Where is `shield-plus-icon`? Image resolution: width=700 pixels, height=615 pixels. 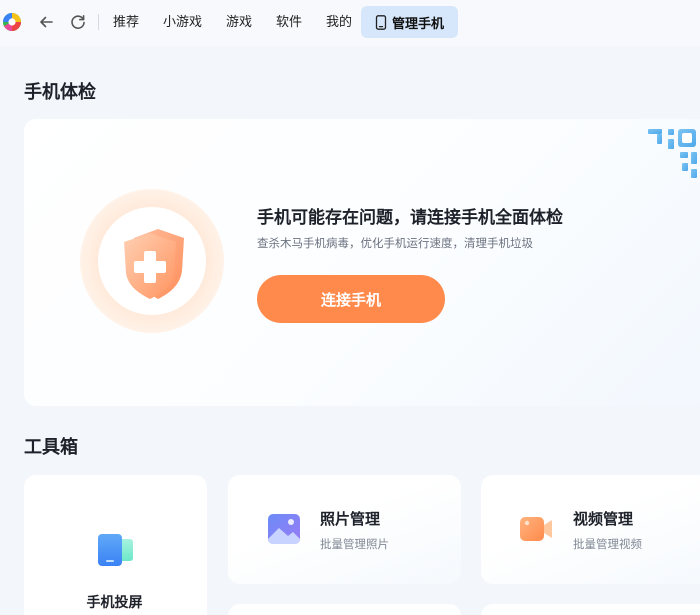
shield-plus-icon is located at coordinates (152, 261).